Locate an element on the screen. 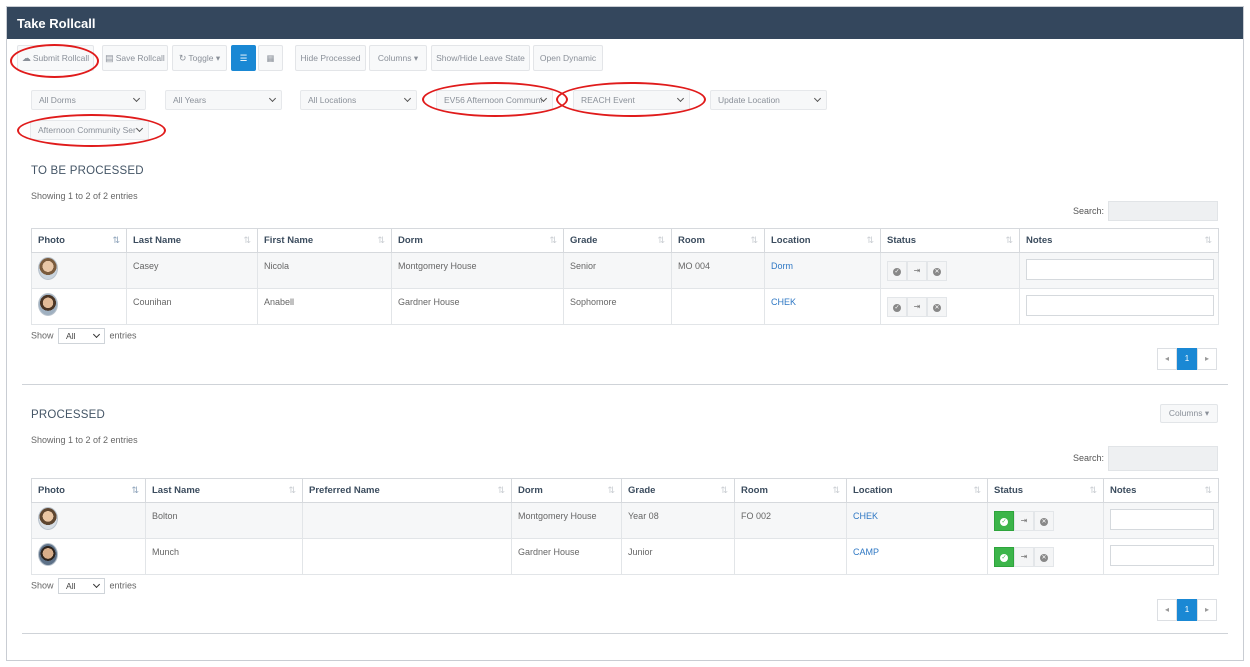 The image size is (1250, 667). first-name-cell: Anabell is located at coordinates (324, 306).